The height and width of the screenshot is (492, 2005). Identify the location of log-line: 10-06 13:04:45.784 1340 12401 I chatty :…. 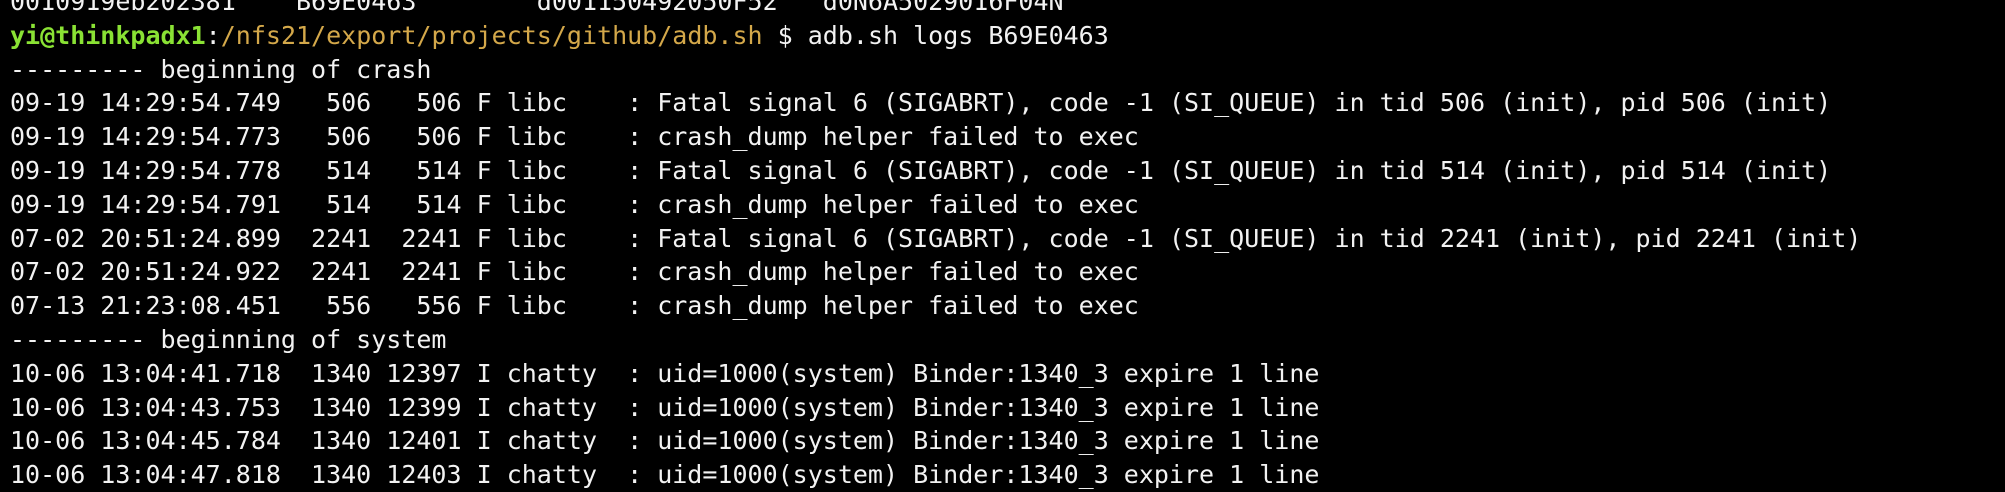
(665, 441).